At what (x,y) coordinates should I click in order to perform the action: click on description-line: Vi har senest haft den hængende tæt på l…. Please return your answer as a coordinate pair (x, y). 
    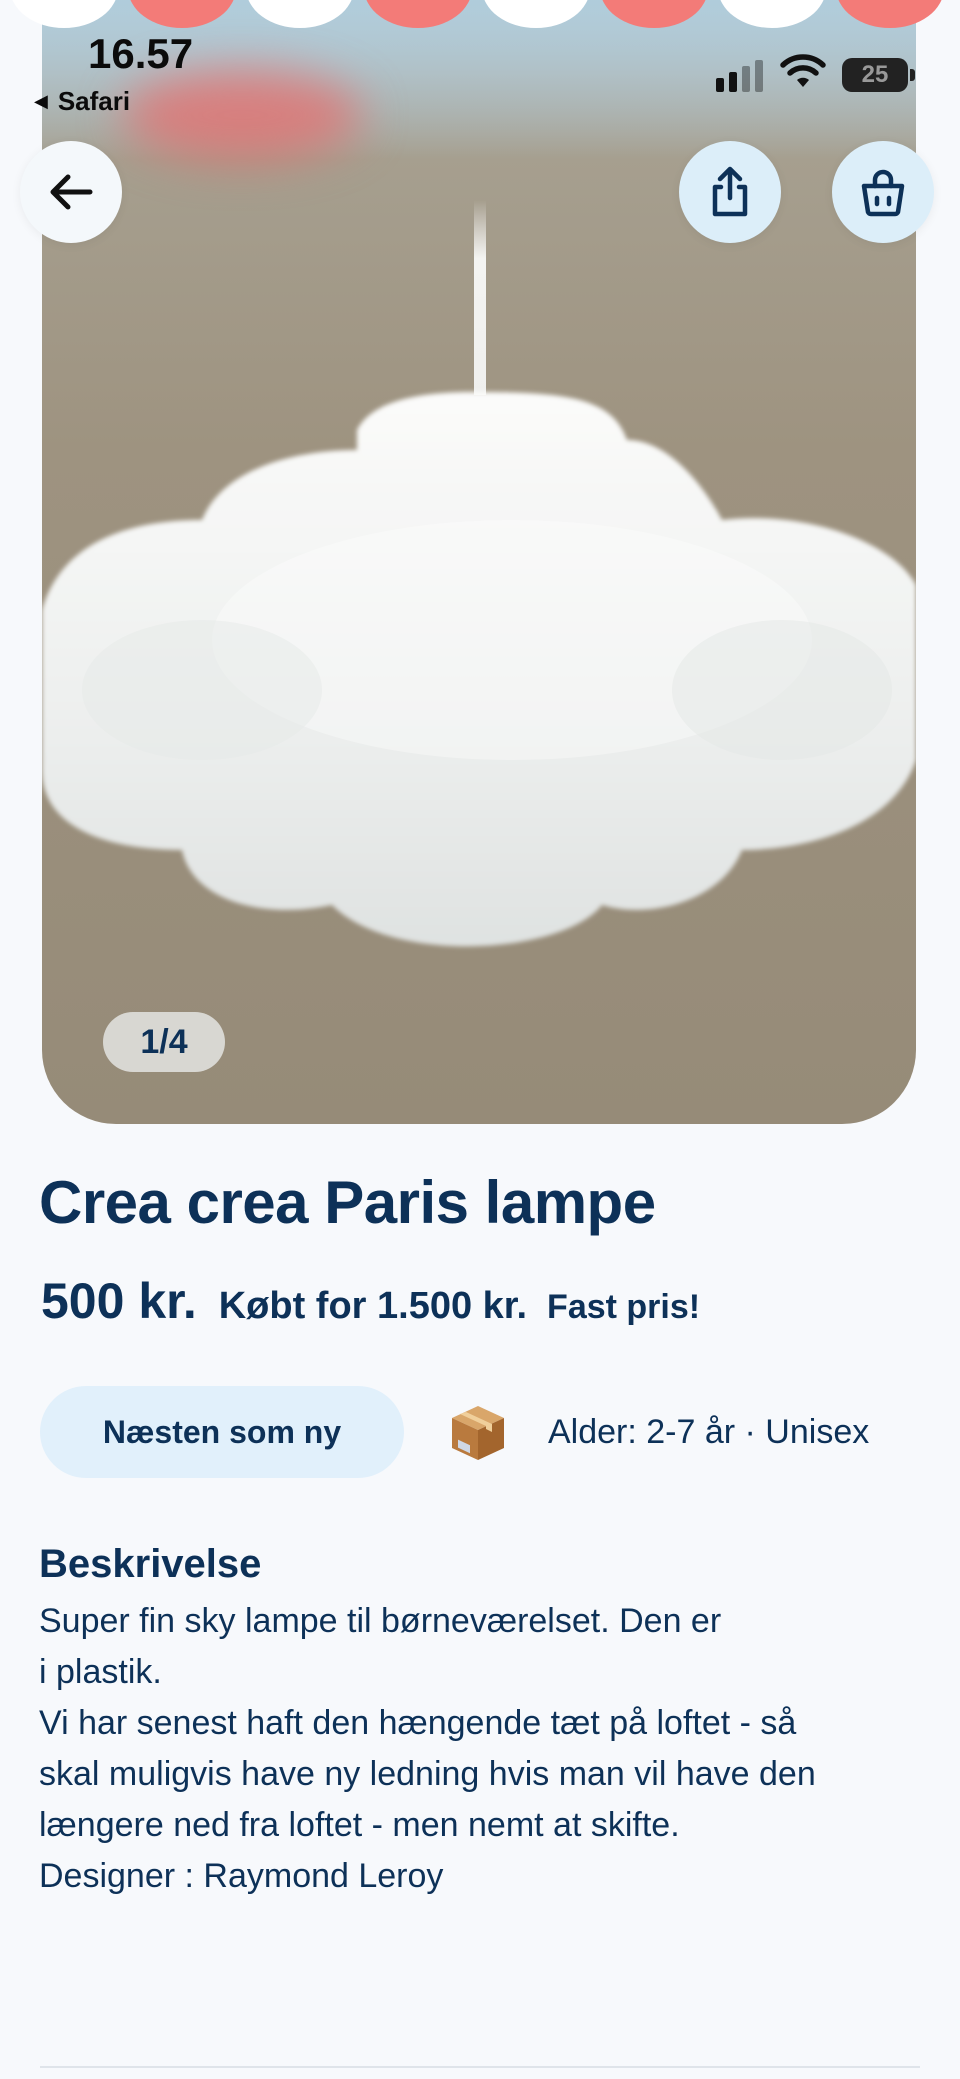
    Looking at the image, I should click on (418, 1723).